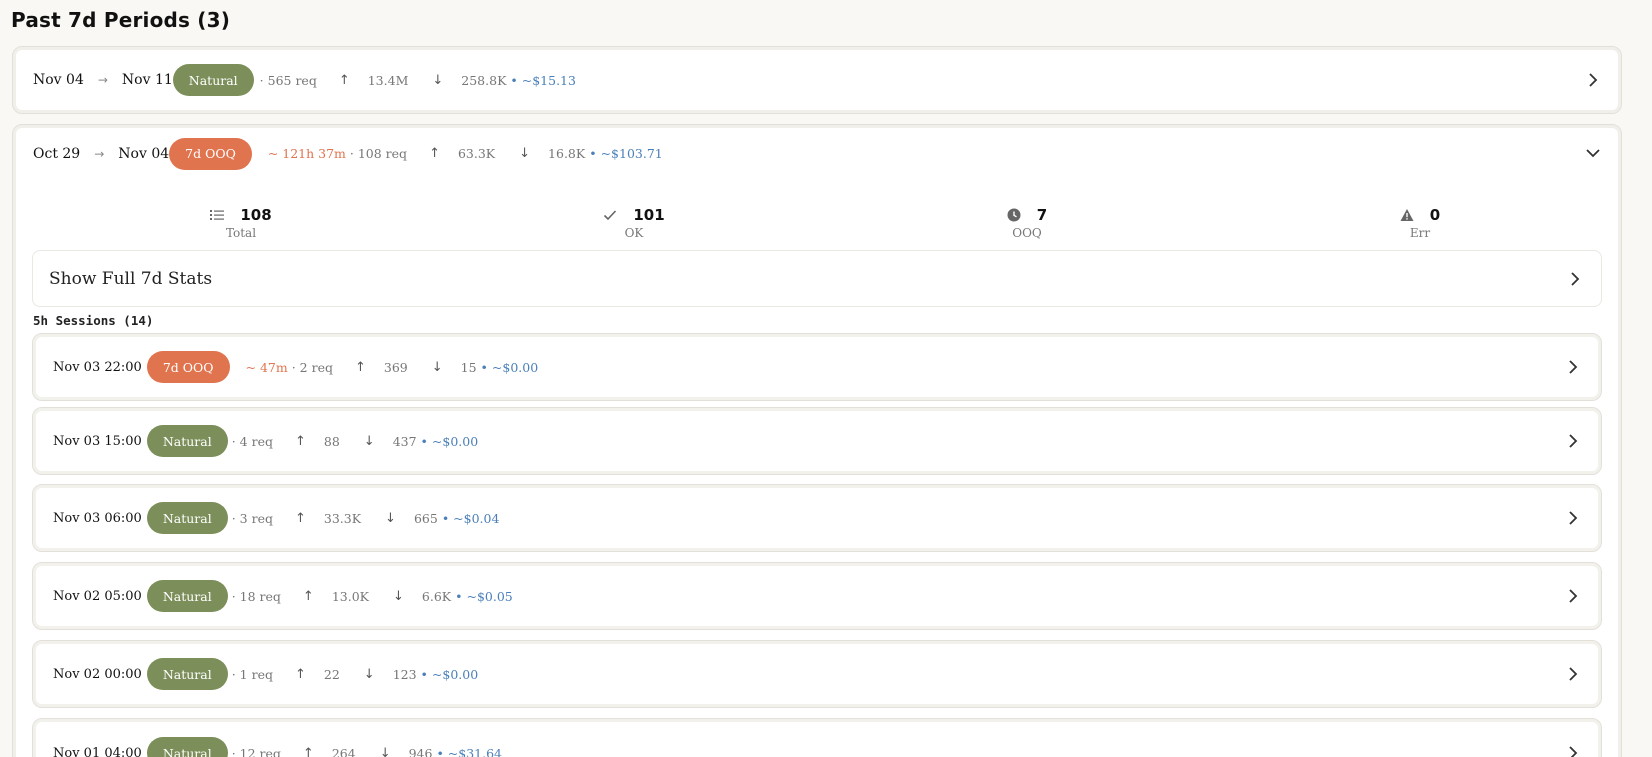 Image resolution: width=1652 pixels, height=757 pixels. Describe the element at coordinates (484, 80) in the screenshot. I see `tokens-out: 258.8K` at that location.